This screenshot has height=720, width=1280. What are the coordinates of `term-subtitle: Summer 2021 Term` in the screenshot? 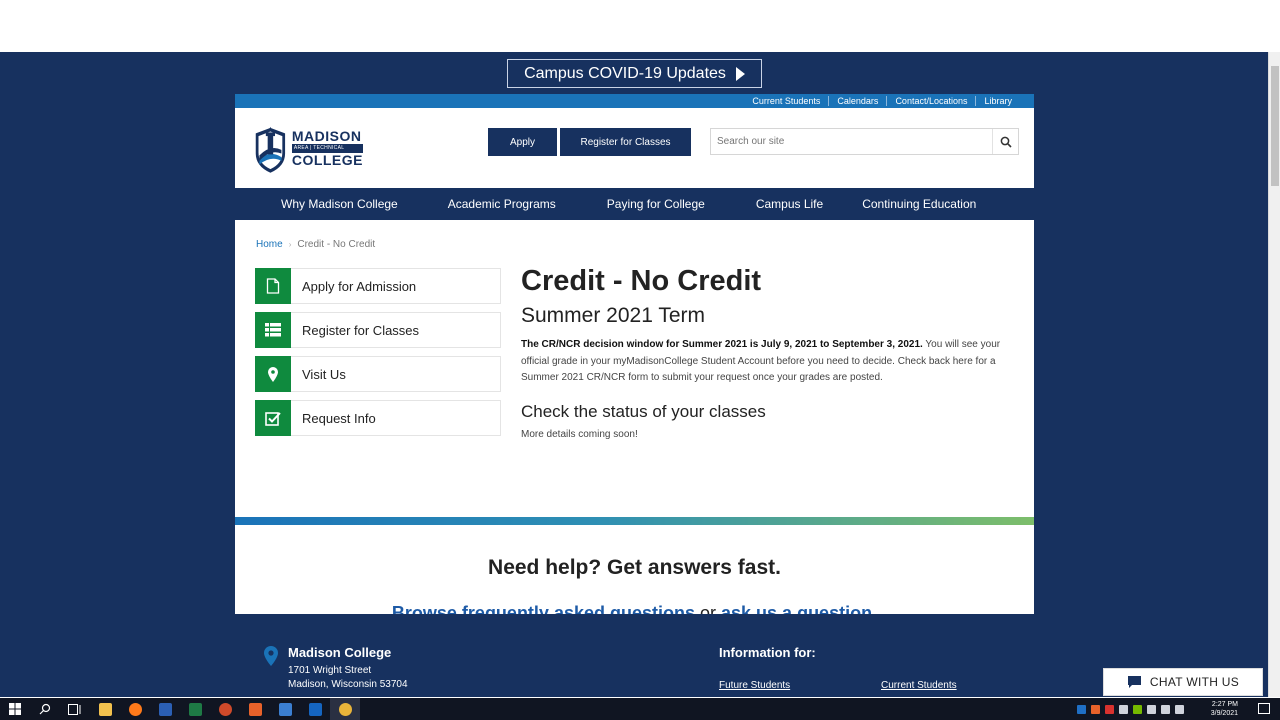 It's located at (613, 315).